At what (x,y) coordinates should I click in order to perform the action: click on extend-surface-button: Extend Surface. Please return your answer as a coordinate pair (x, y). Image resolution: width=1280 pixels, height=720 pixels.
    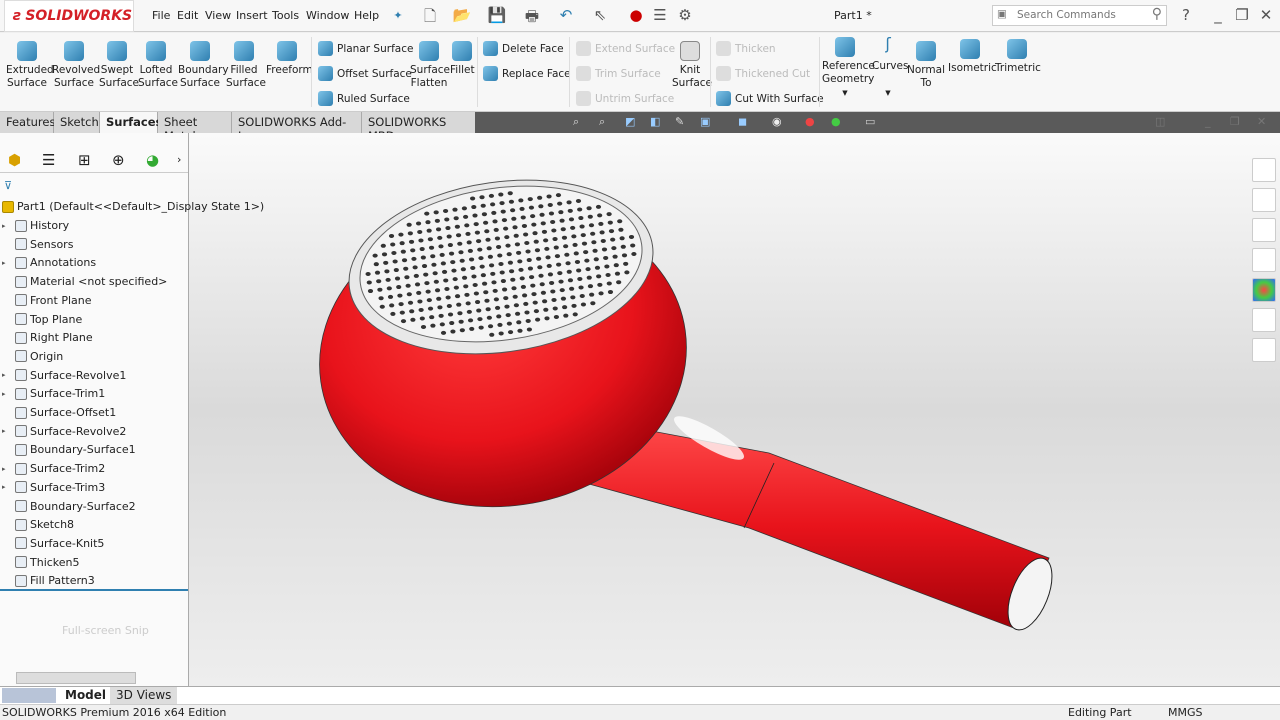
    Looking at the image, I should click on (625, 48).